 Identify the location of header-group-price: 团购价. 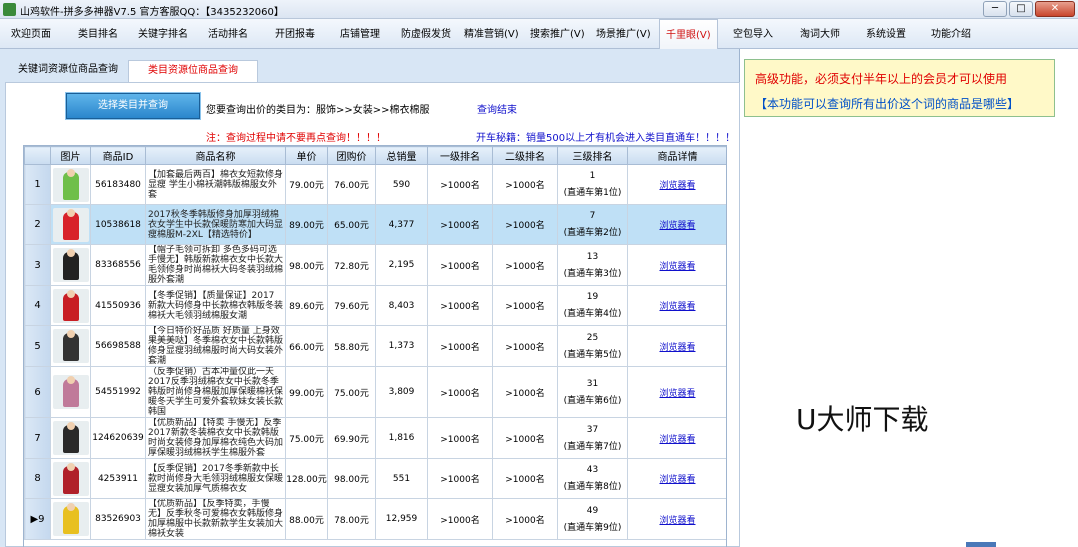
(351, 155).